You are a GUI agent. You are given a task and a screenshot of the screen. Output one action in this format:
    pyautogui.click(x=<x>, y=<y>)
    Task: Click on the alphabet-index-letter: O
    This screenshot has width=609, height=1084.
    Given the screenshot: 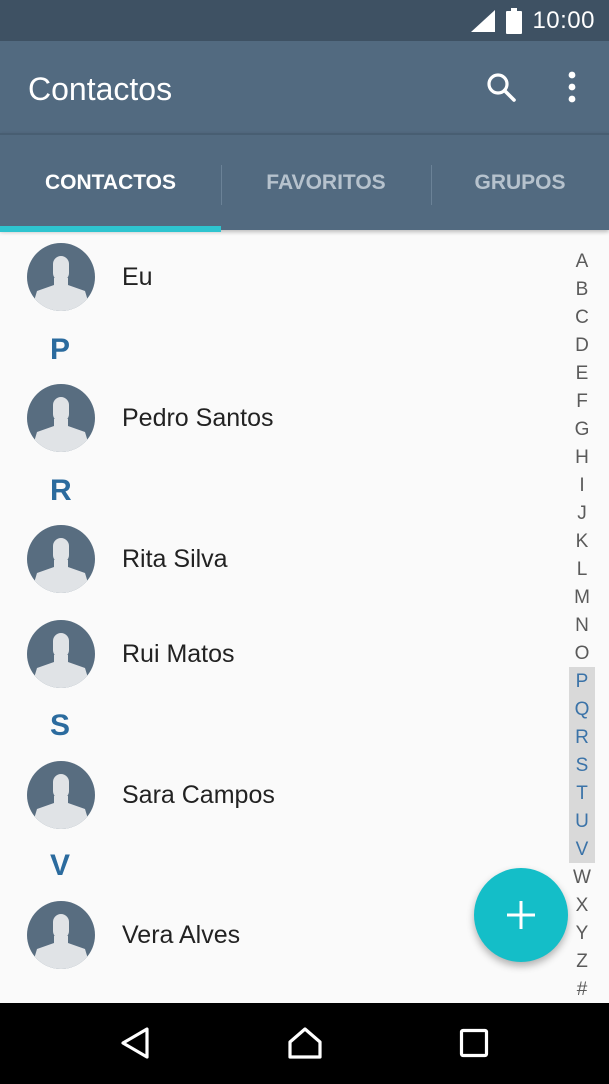 What is the action you would take?
    pyautogui.click(x=582, y=654)
    